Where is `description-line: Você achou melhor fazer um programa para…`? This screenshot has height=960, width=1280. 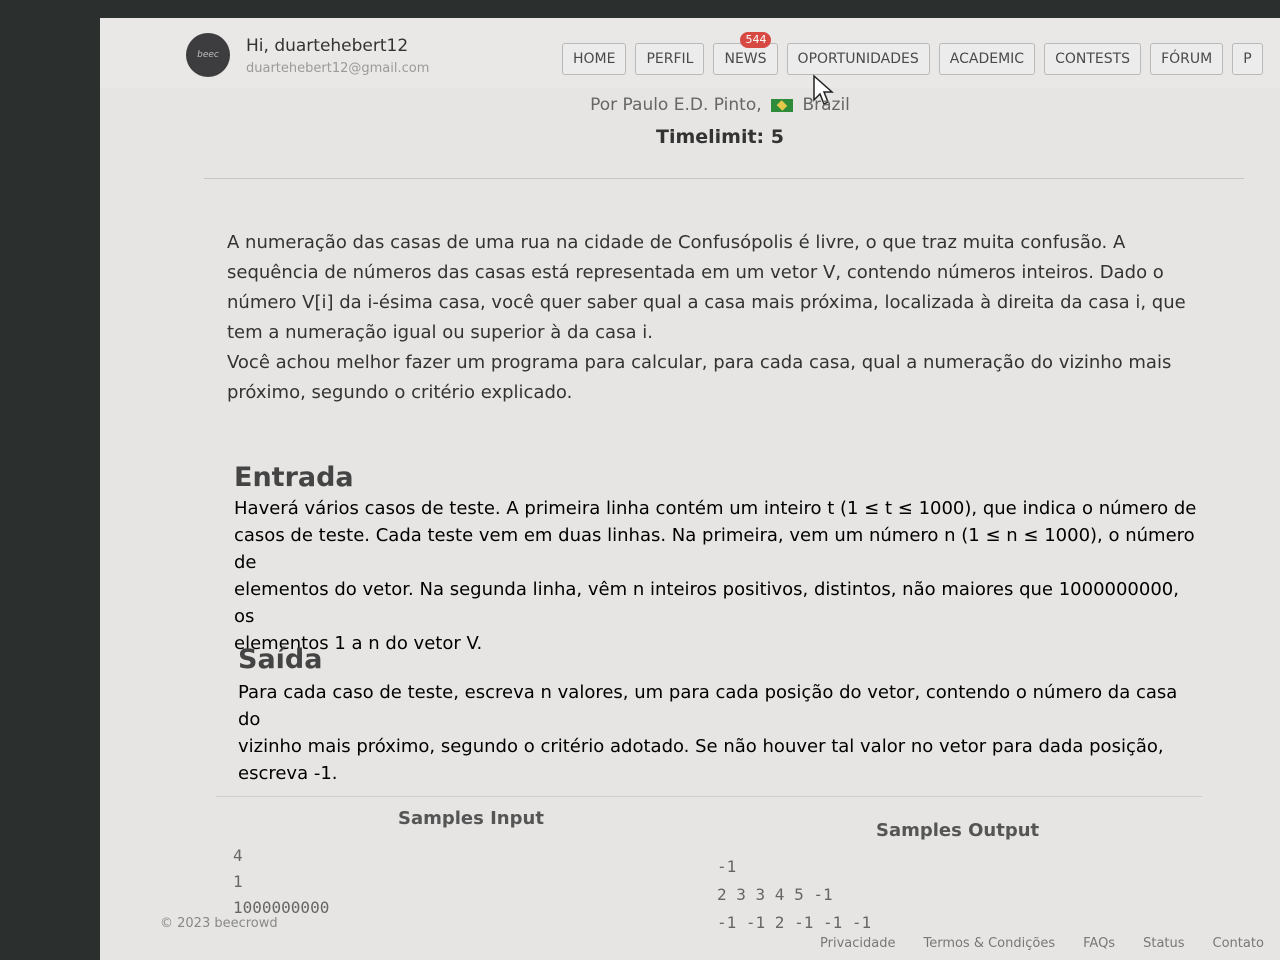
description-line: Você achou melhor fazer um programa para… is located at coordinates (699, 362).